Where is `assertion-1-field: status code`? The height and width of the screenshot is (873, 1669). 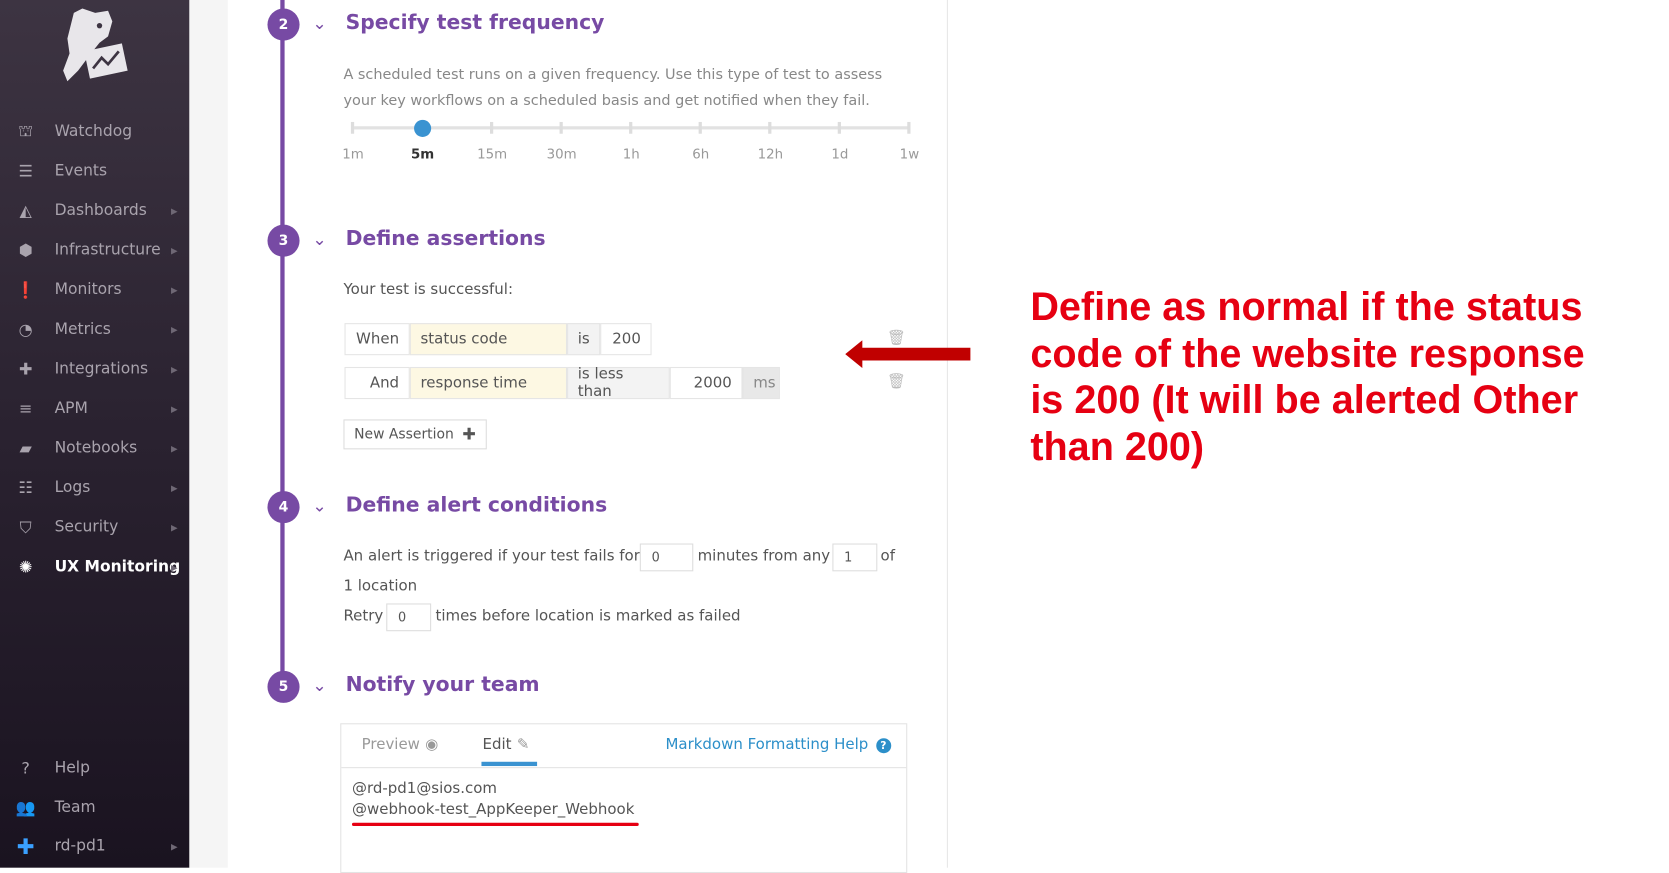 assertion-1-field: status code is located at coordinates (488, 339).